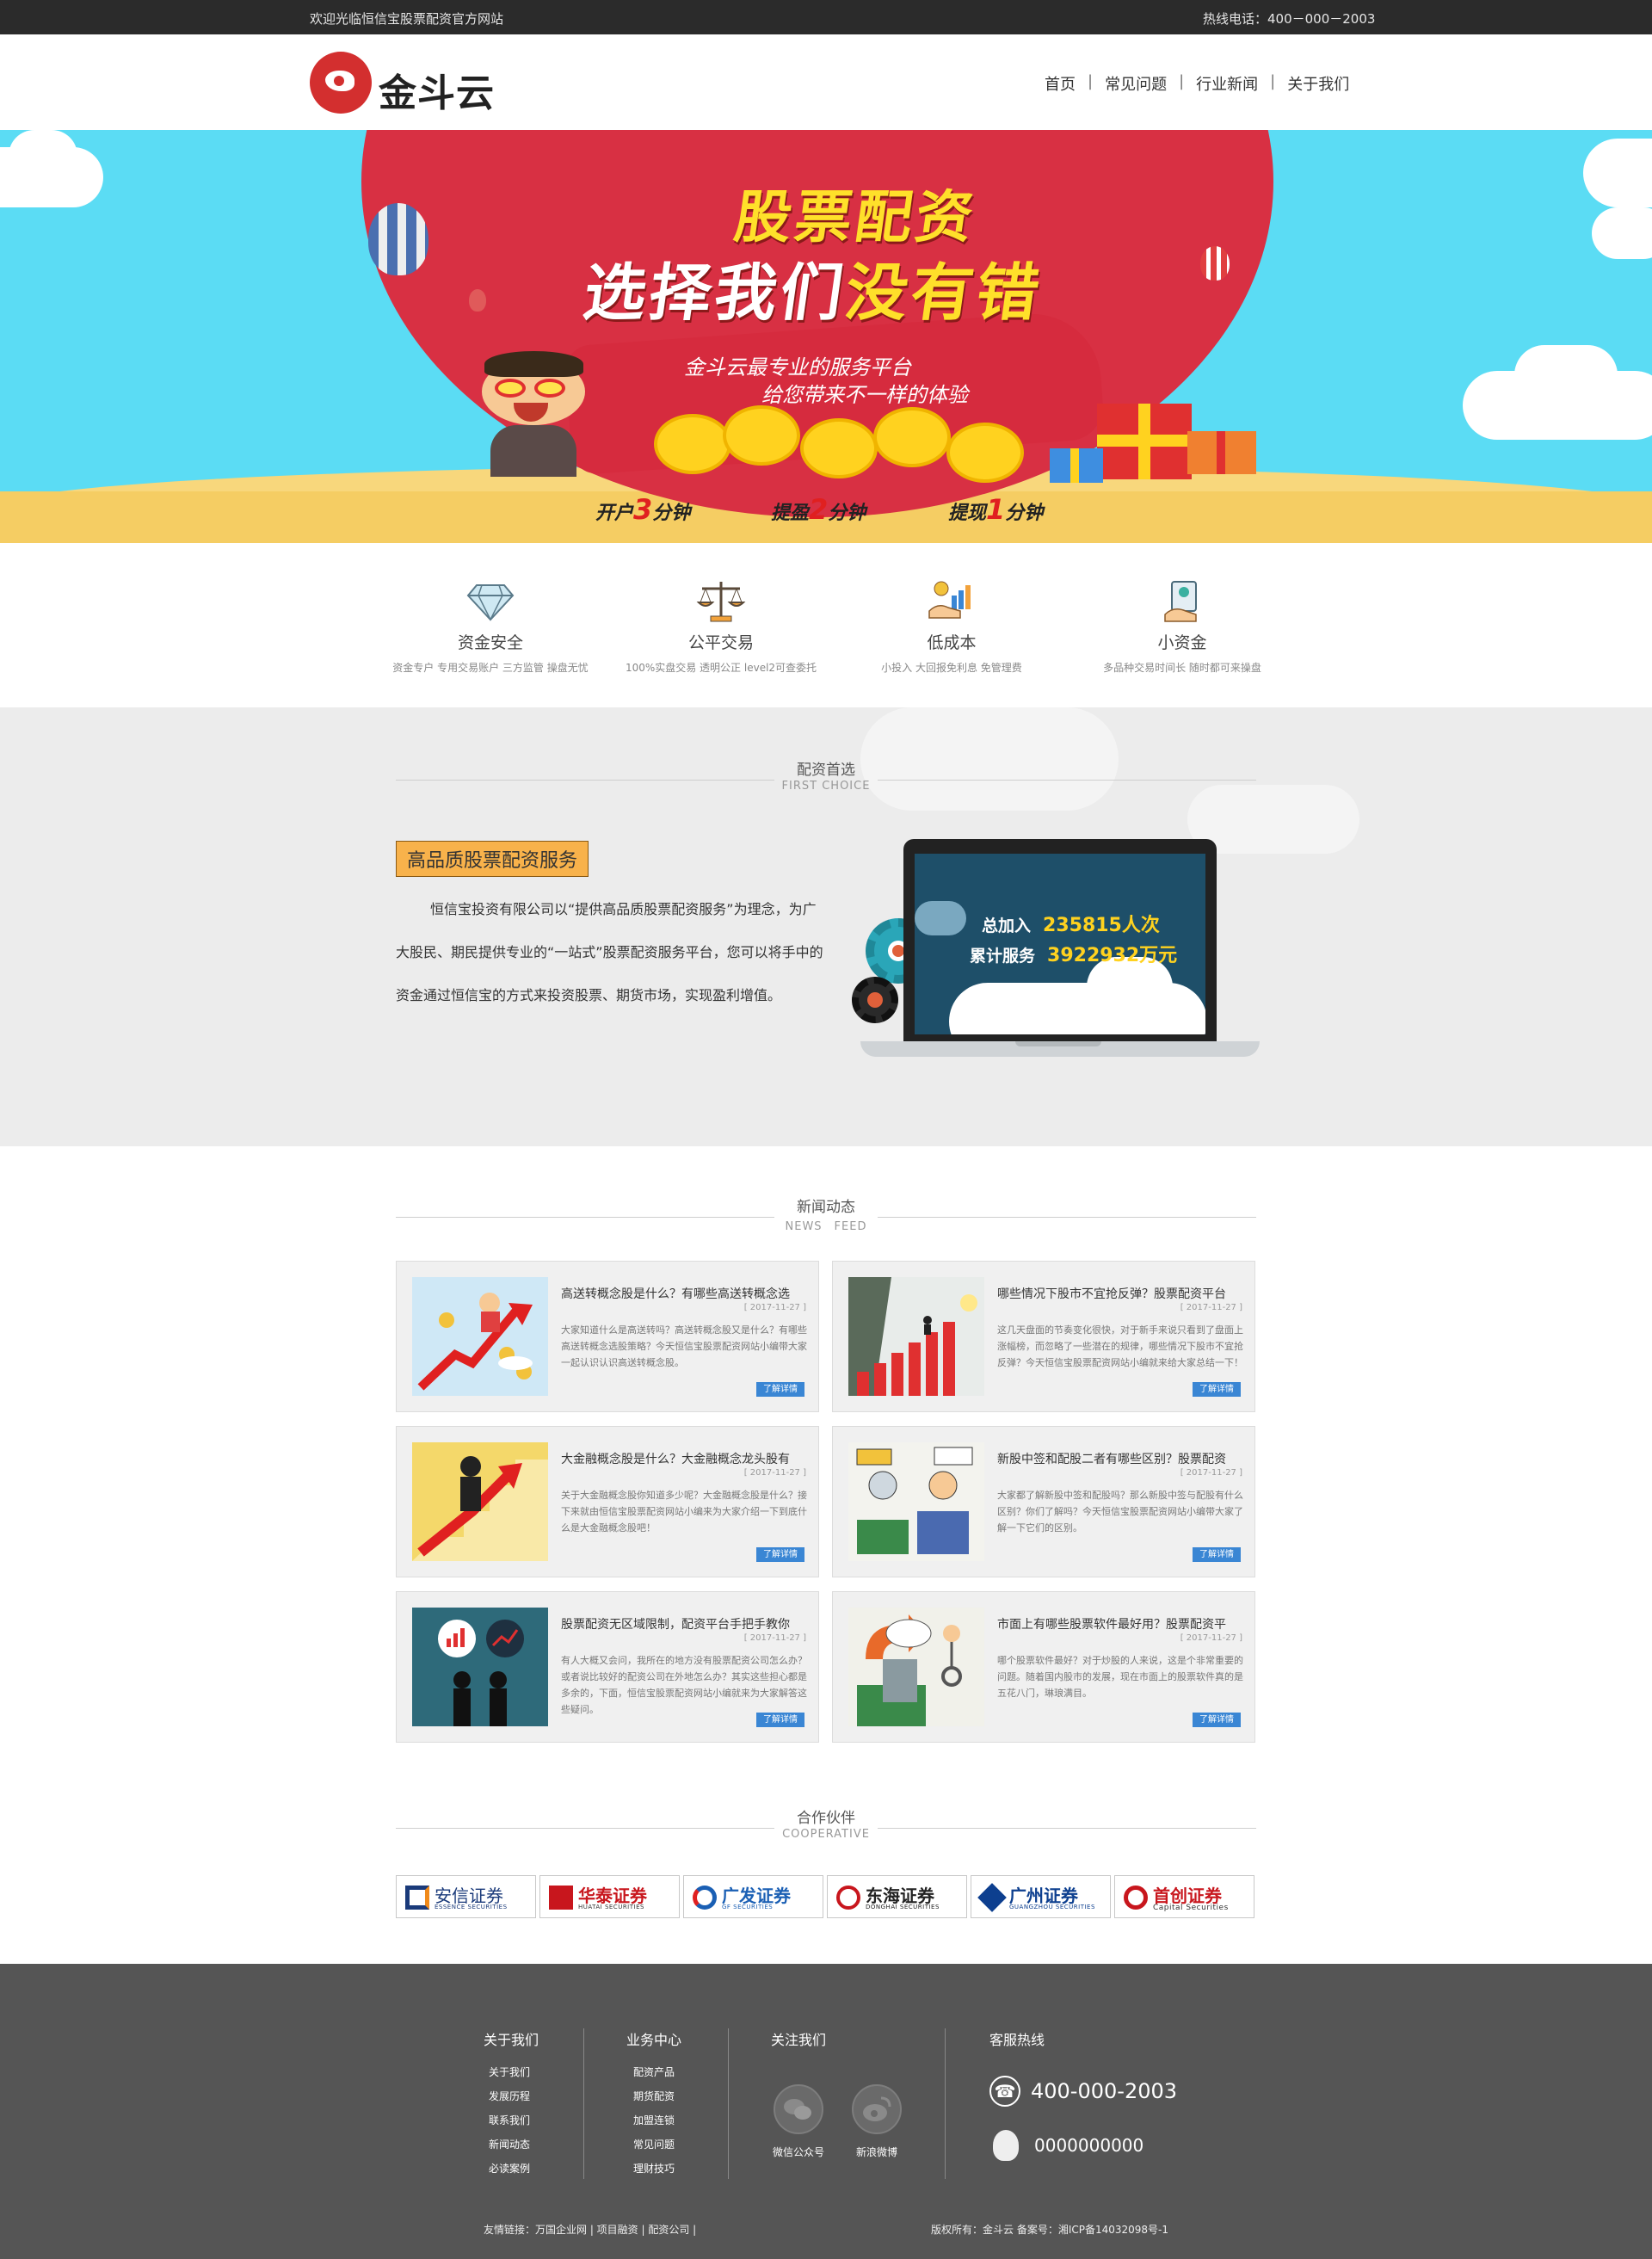 Image resolution: width=1652 pixels, height=2259 pixels. What do you see at coordinates (683, 1458) in the screenshot?
I see `news-title: 大金融概念股是什么？大金融概念龙头股有` at bounding box center [683, 1458].